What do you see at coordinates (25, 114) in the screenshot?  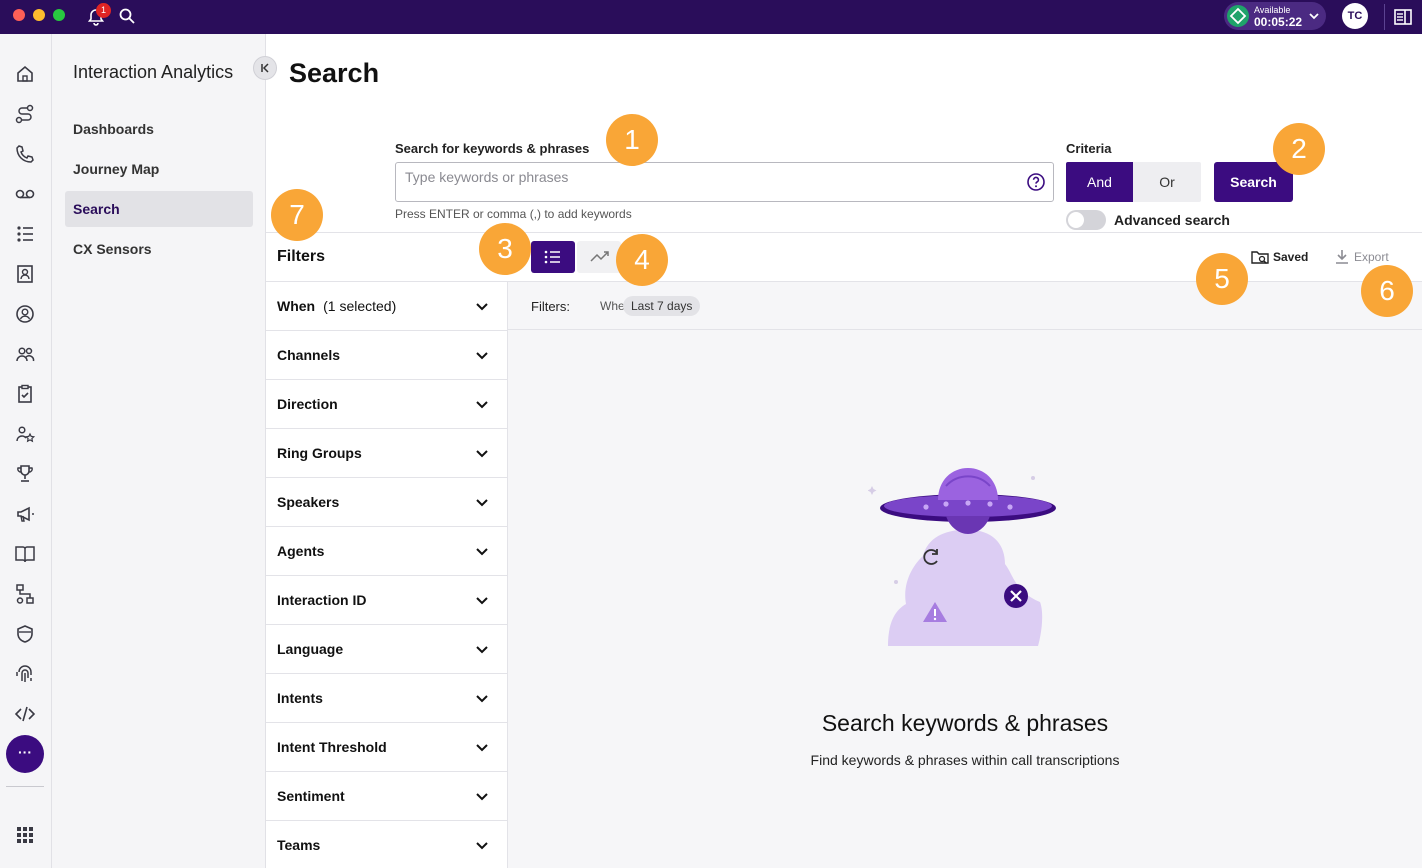 I see `route-icon` at bounding box center [25, 114].